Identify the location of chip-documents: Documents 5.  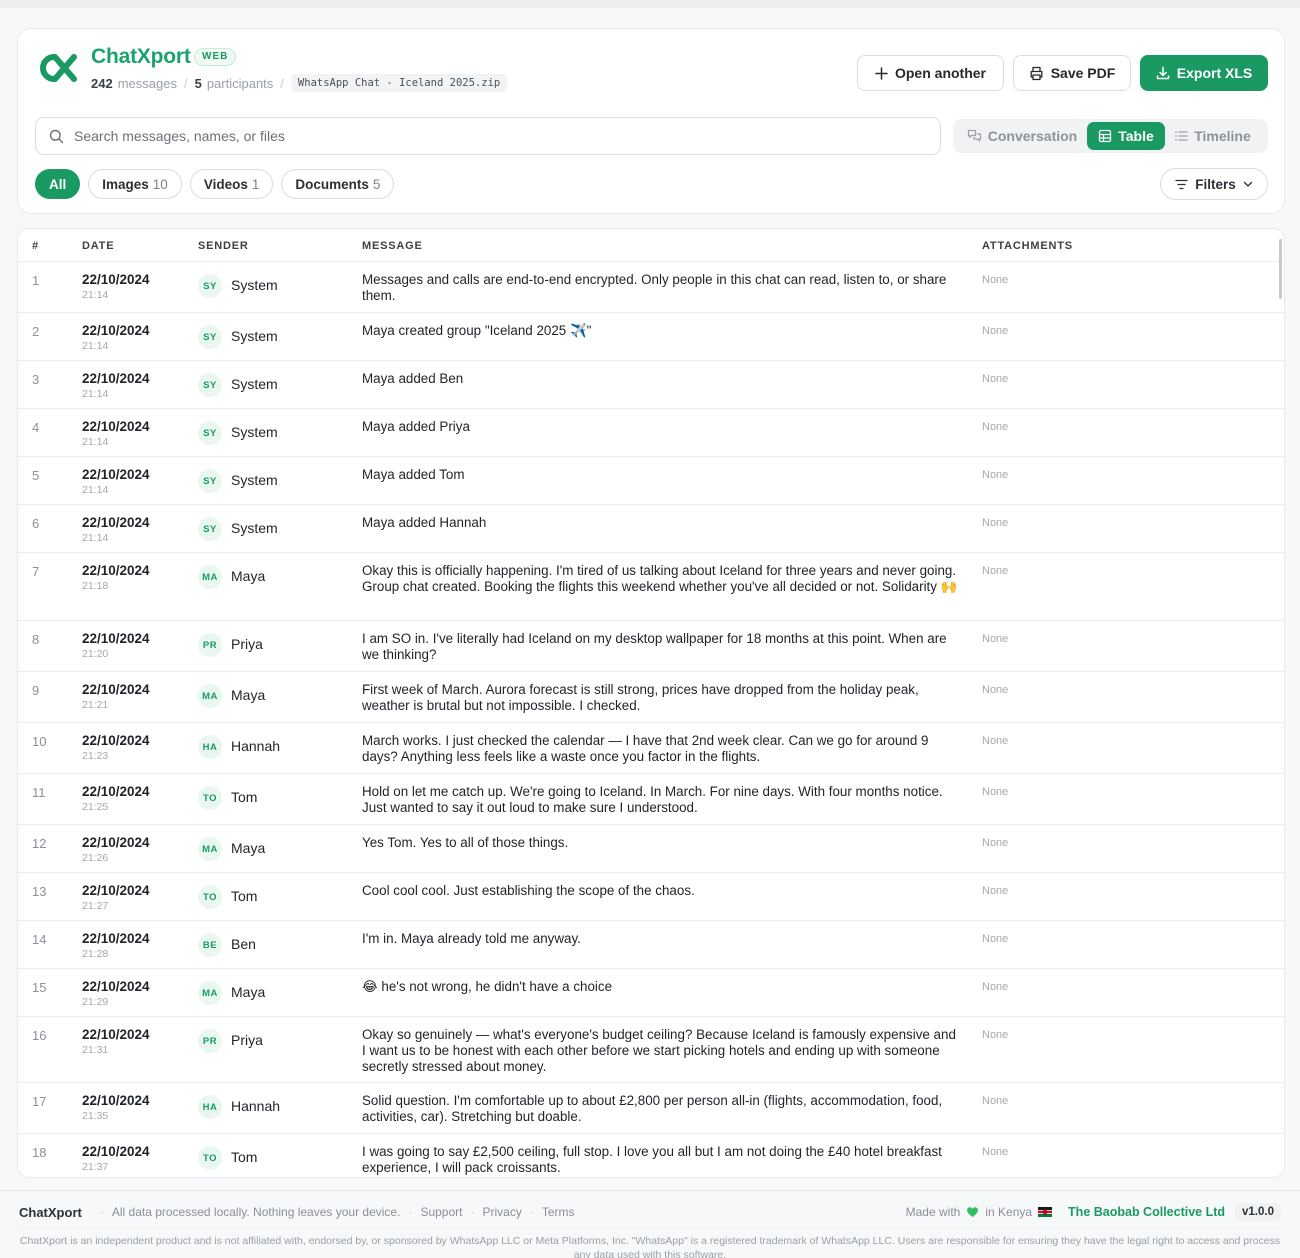
(338, 184).